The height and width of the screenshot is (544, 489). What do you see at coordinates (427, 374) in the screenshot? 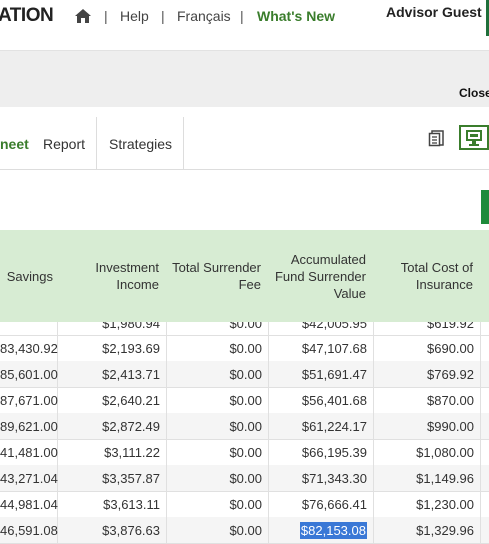
I see `table-cell: $769.92` at bounding box center [427, 374].